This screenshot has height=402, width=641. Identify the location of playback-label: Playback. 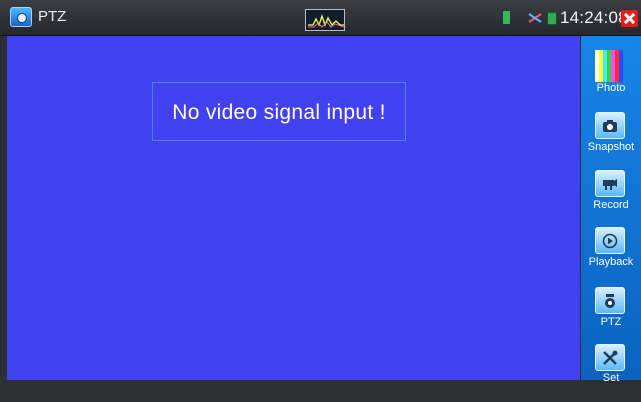
(611, 262).